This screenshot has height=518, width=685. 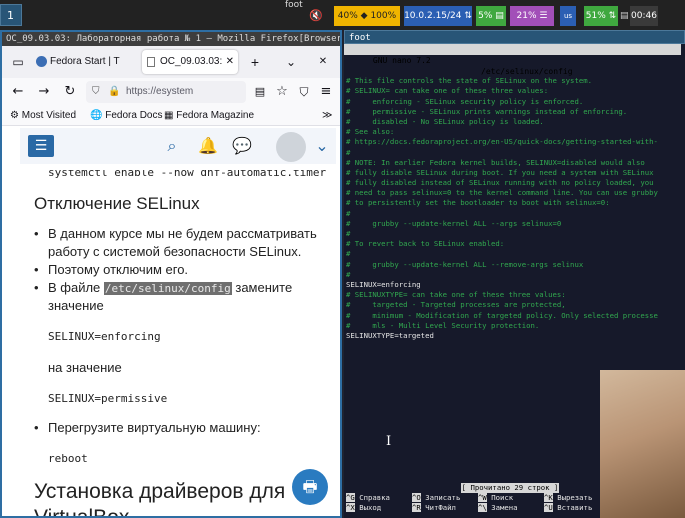 What do you see at coordinates (154, 427) in the screenshot?
I see `list-item-text: Перегрузите виртуальную машину:` at bounding box center [154, 427].